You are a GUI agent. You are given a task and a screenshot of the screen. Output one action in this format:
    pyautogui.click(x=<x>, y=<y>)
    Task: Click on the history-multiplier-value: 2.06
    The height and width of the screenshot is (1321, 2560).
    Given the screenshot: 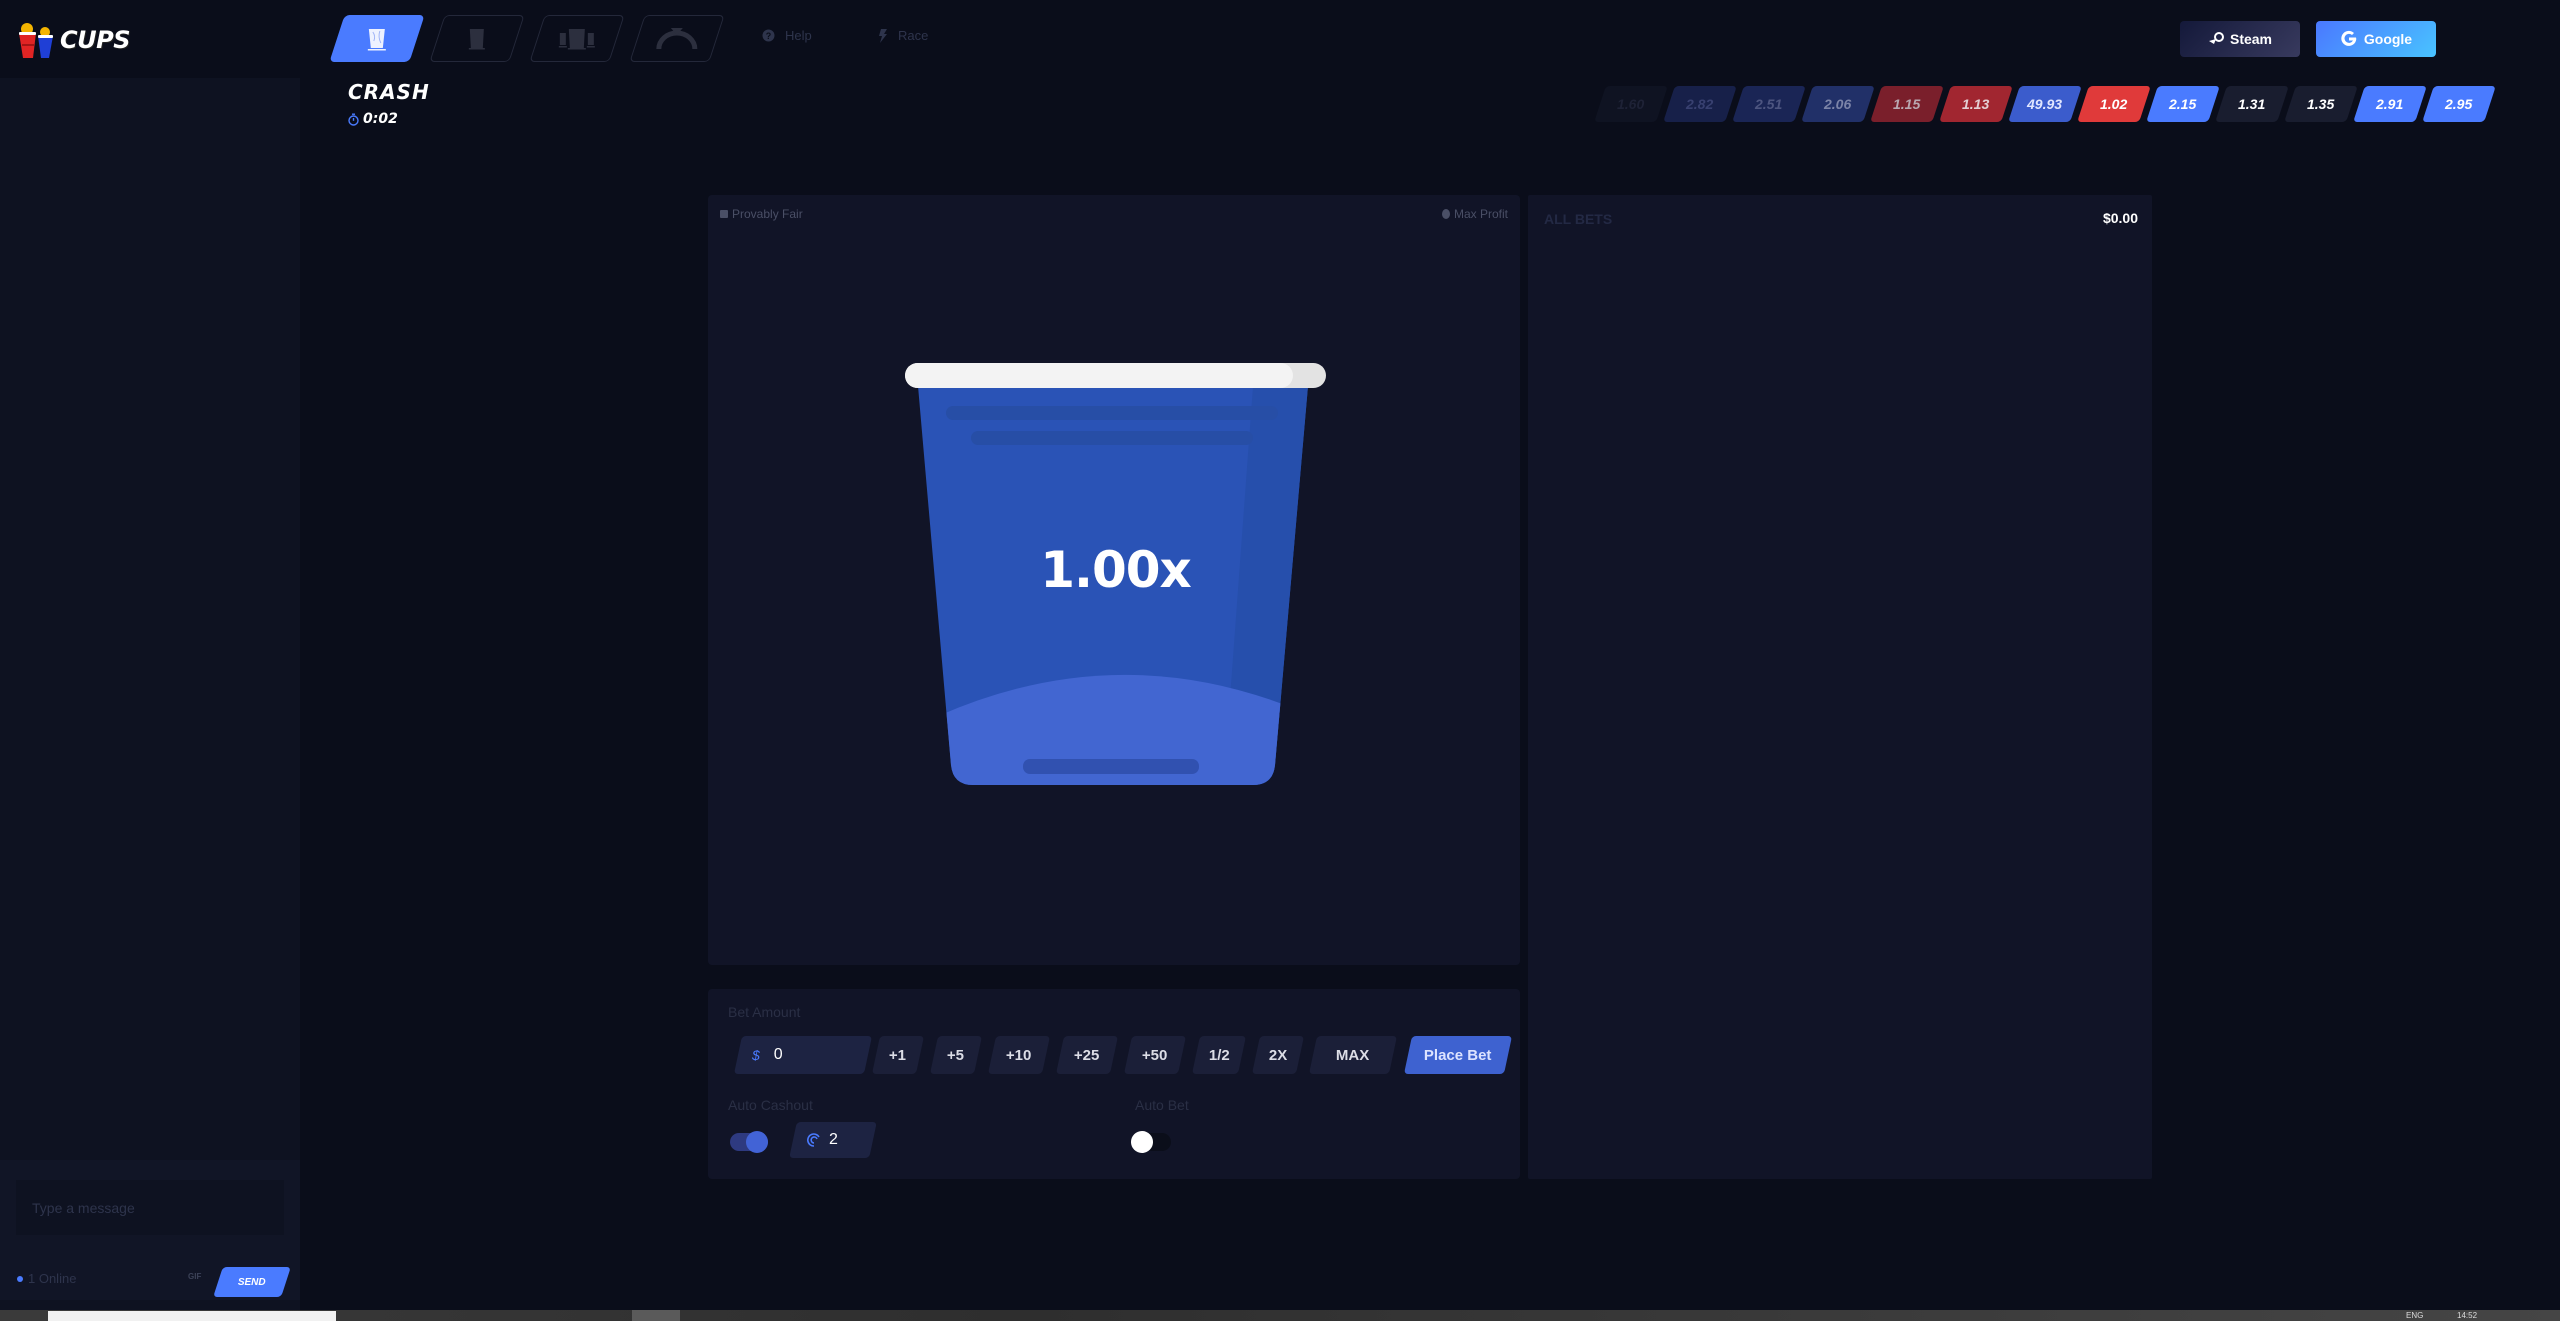 What is the action you would take?
    pyautogui.click(x=1838, y=104)
    